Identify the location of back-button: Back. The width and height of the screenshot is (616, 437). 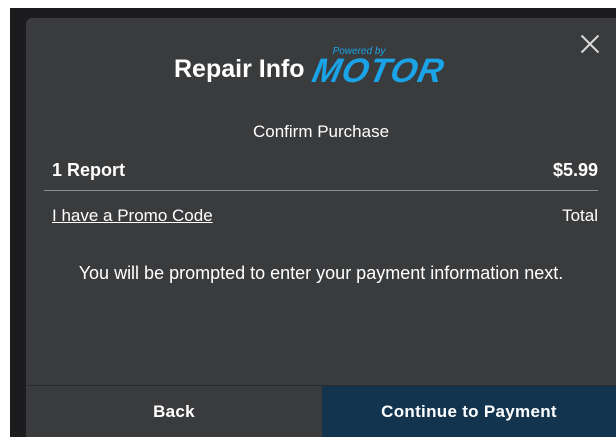
(174, 411).